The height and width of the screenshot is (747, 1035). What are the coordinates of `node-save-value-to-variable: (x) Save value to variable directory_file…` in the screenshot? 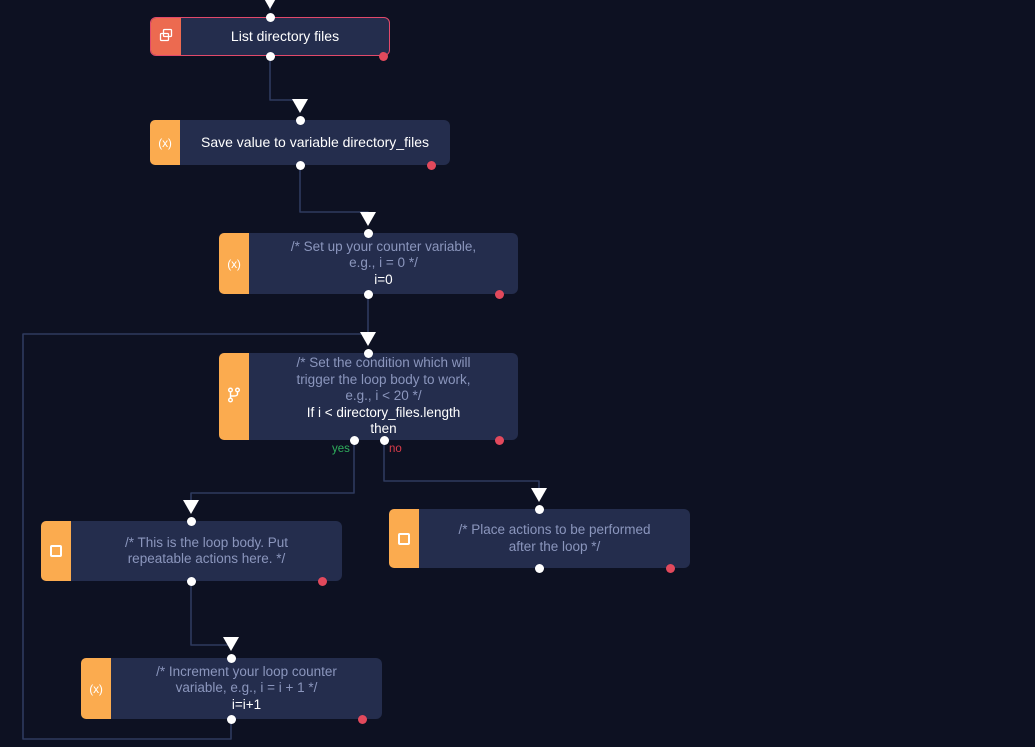 It's located at (300, 142).